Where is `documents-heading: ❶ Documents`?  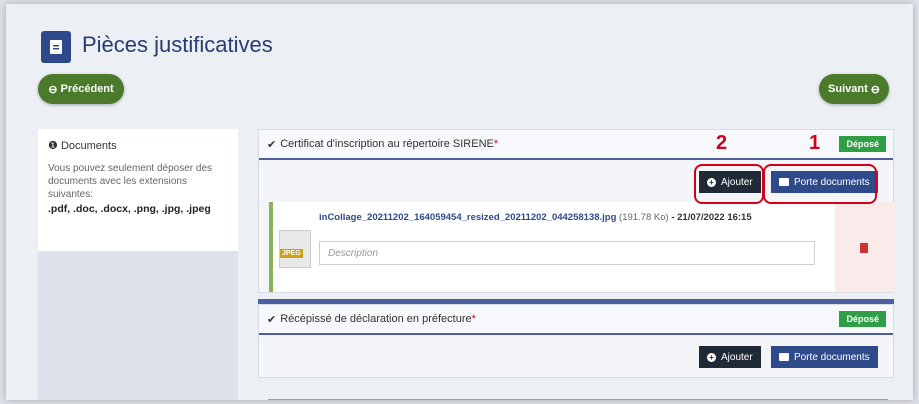 documents-heading: ❶ Documents is located at coordinates (82, 146).